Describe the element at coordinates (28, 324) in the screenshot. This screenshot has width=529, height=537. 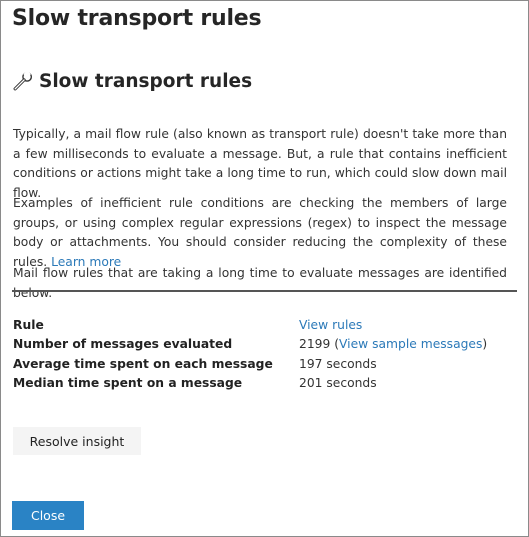
I see `rule-label: Rule` at that location.